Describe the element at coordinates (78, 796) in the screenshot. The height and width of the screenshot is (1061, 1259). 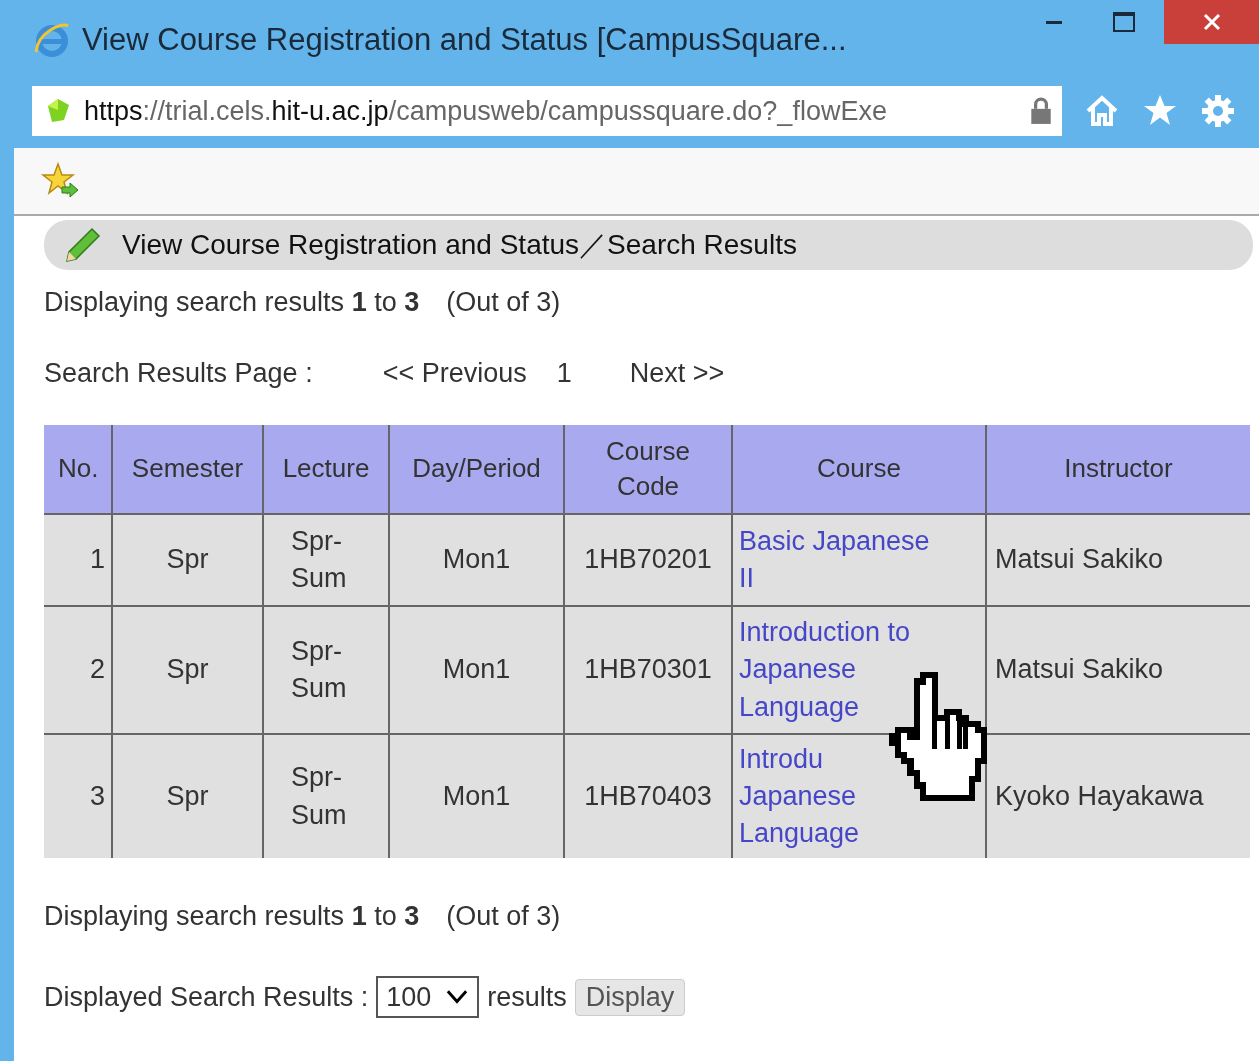
I see `table-cell: 3` at that location.